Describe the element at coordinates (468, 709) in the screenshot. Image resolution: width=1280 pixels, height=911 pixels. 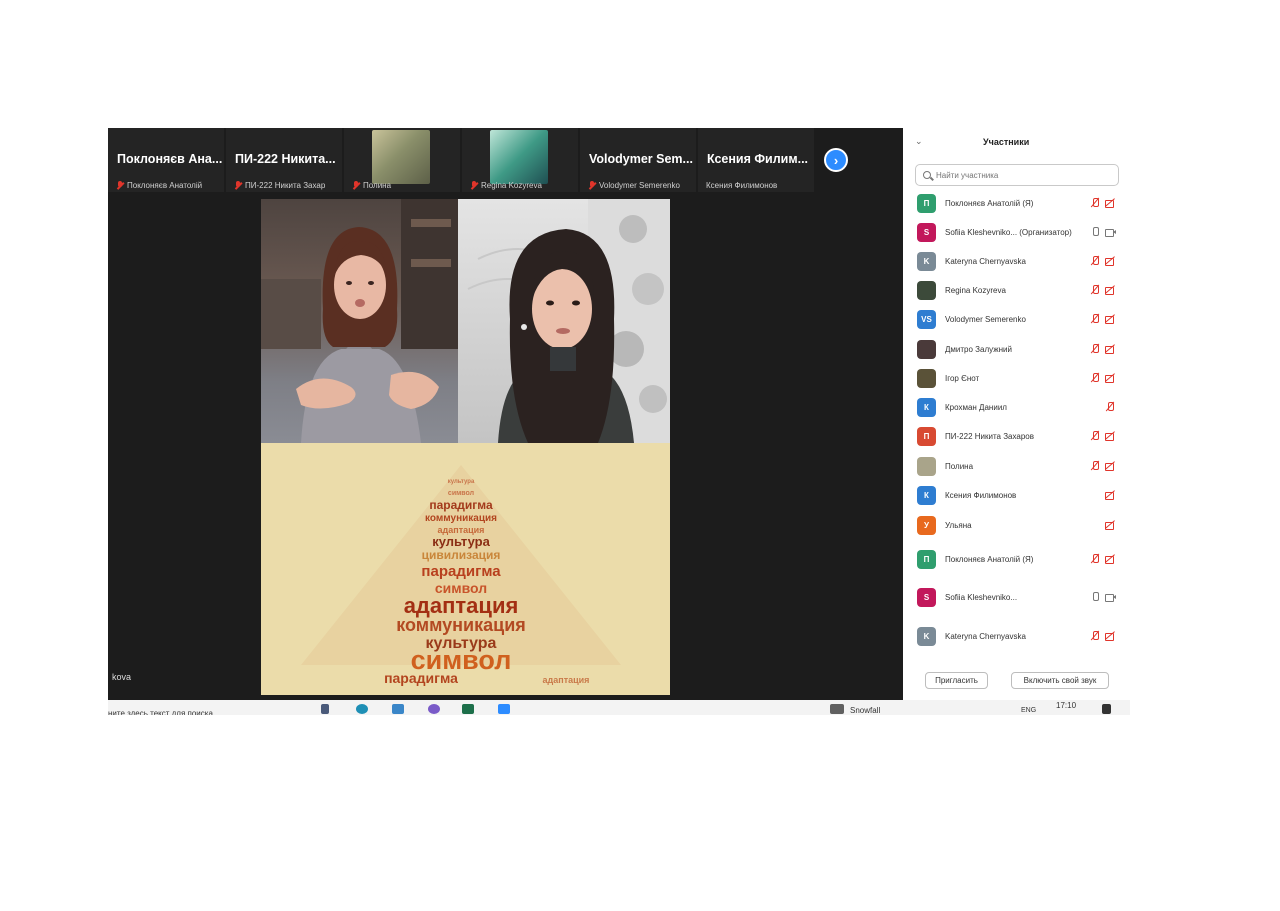
I see `app-icon` at that location.